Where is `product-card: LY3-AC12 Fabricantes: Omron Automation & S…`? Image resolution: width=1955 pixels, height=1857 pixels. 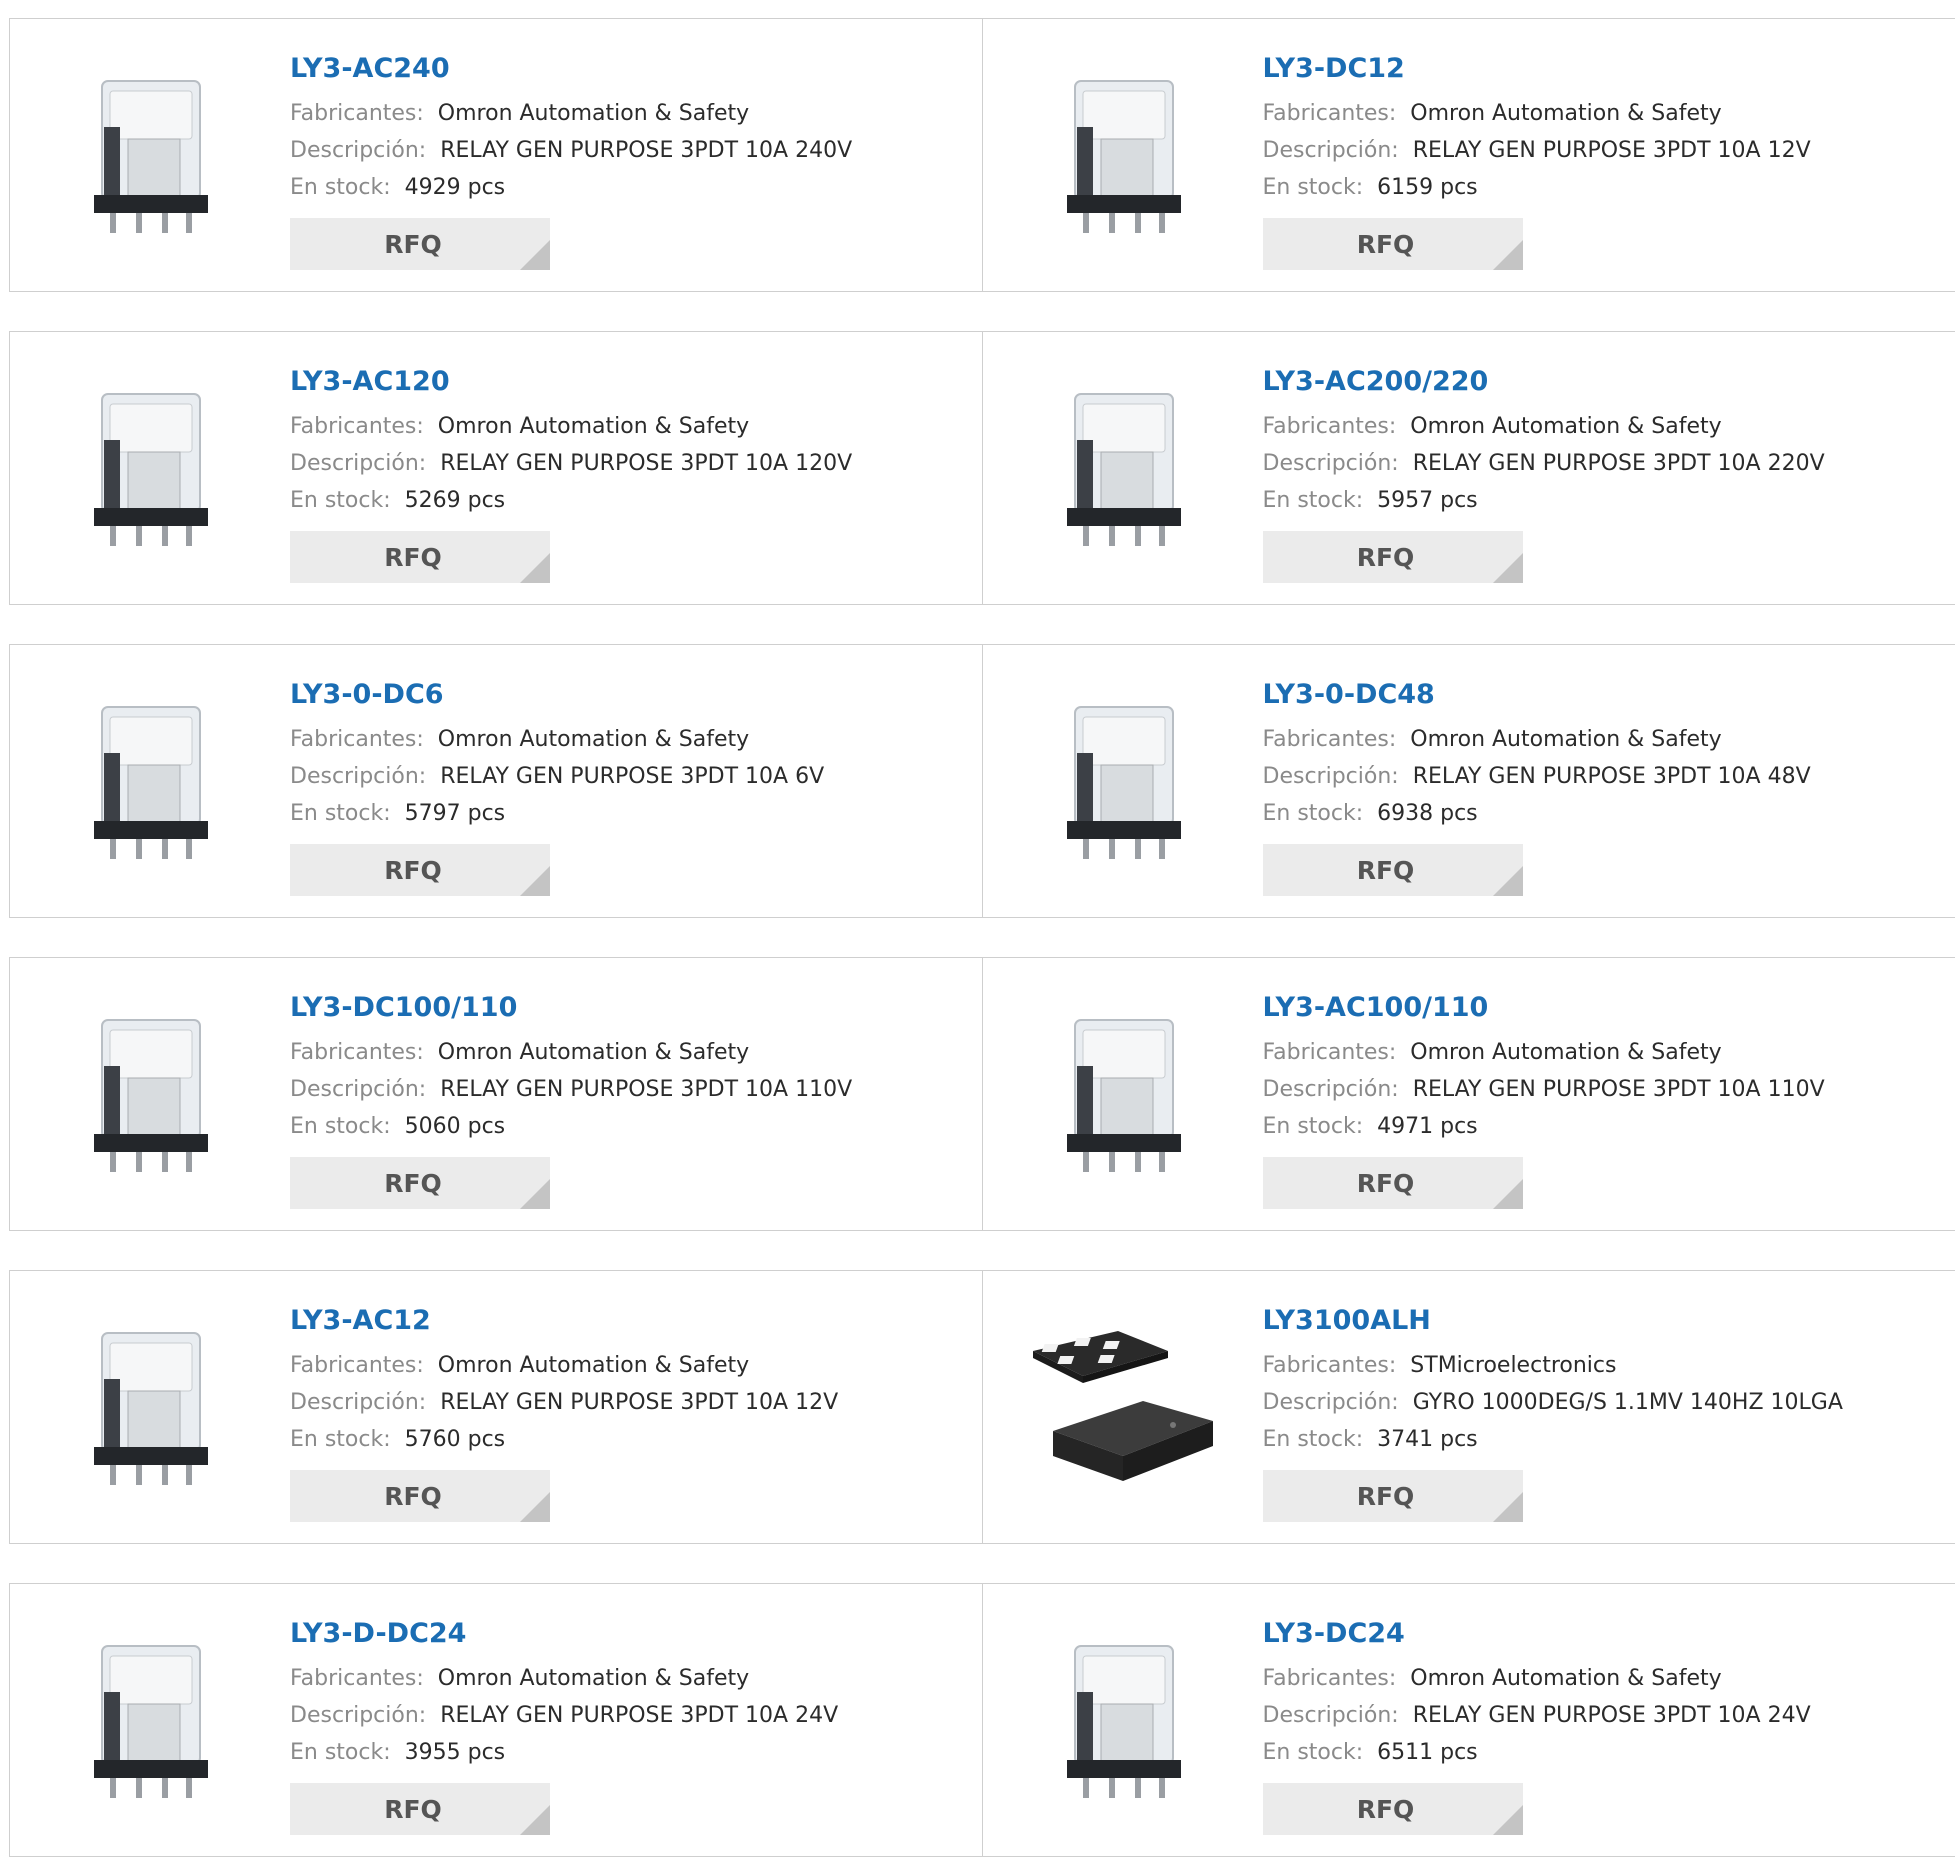 product-card: LY3-AC12 Fabricantes: Omron Automation & S… is located at coordinates (496, 1407).